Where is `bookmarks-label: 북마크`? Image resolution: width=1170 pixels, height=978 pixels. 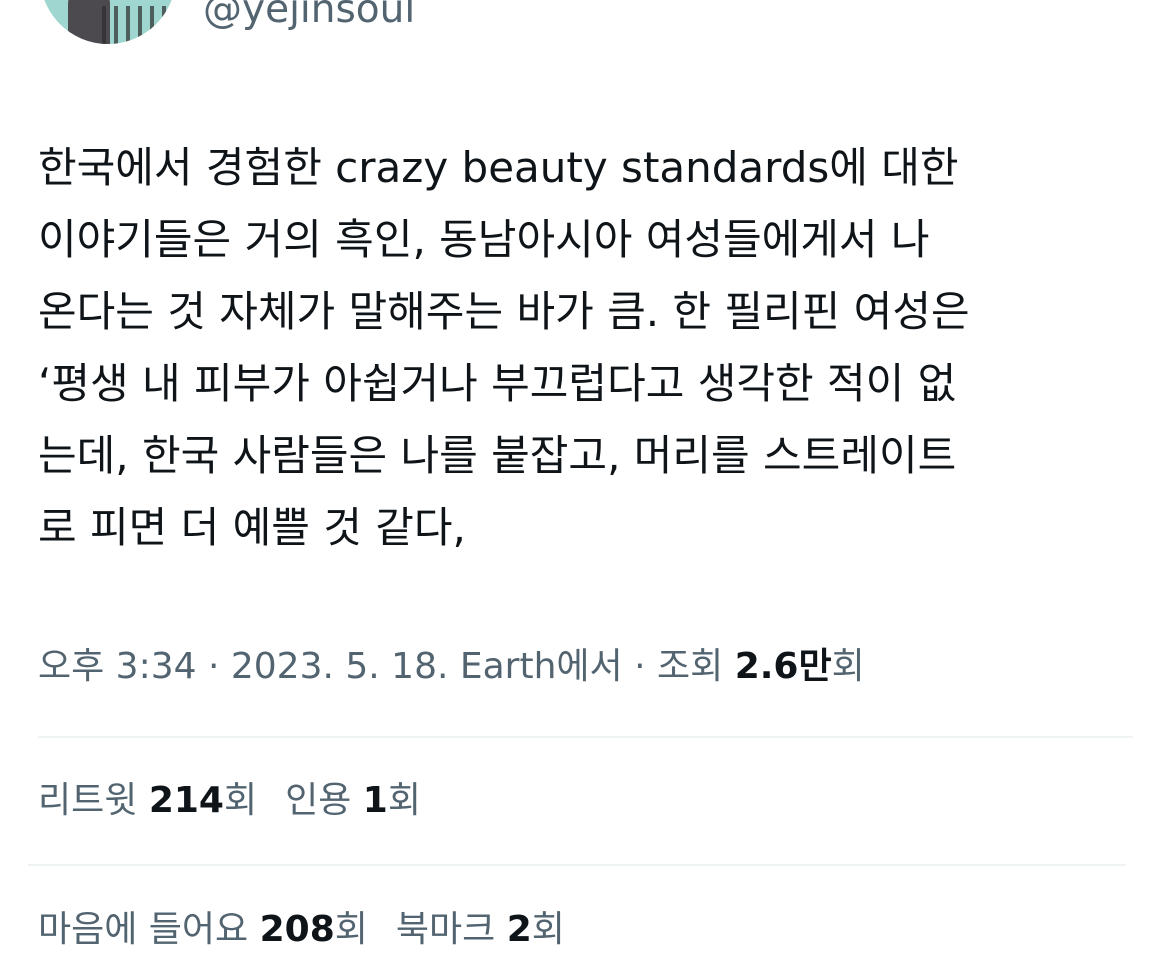 bookmarks-label: 북마크 is located at coordinates (451, 929).